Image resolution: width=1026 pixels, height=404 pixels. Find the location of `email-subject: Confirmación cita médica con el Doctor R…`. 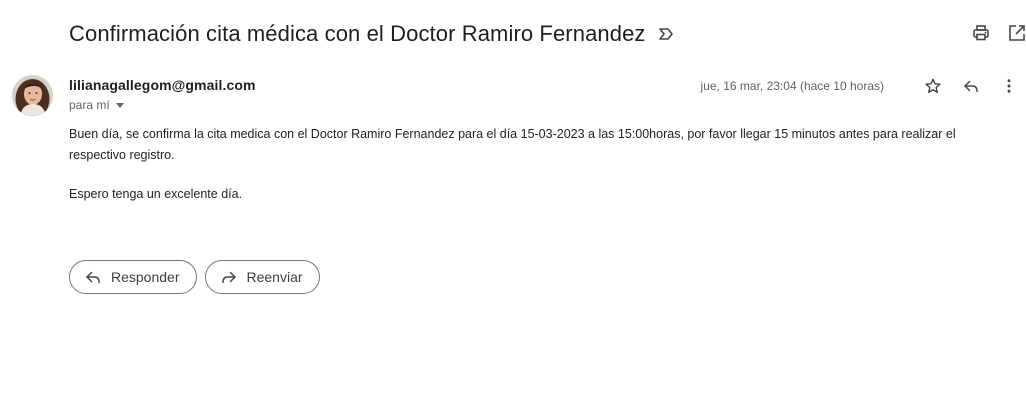

email-subject: Confirmación cita médica con el Doctor R… is located at coordinates (357, 33).